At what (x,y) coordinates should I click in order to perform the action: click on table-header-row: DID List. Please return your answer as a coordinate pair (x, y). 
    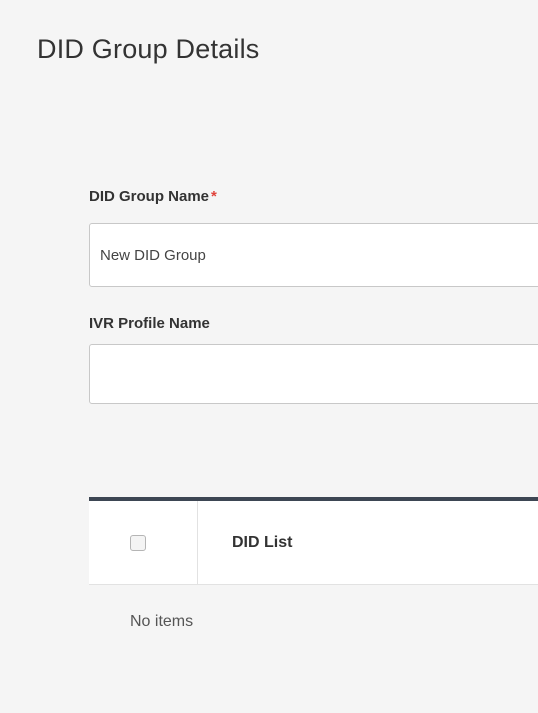
    Looking at the image, I should click on (313, 543).